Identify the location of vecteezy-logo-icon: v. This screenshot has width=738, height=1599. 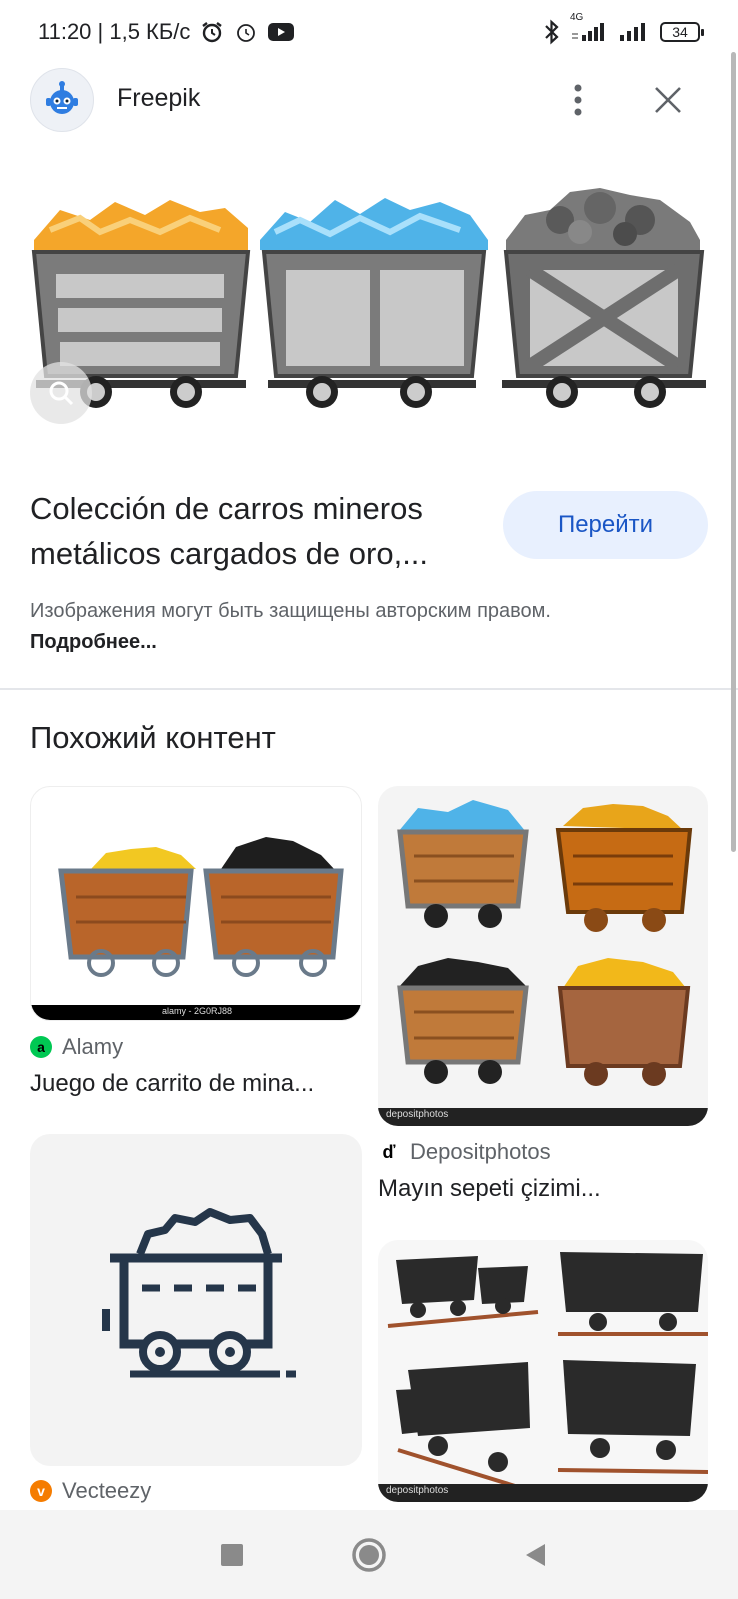
(41, 1491).